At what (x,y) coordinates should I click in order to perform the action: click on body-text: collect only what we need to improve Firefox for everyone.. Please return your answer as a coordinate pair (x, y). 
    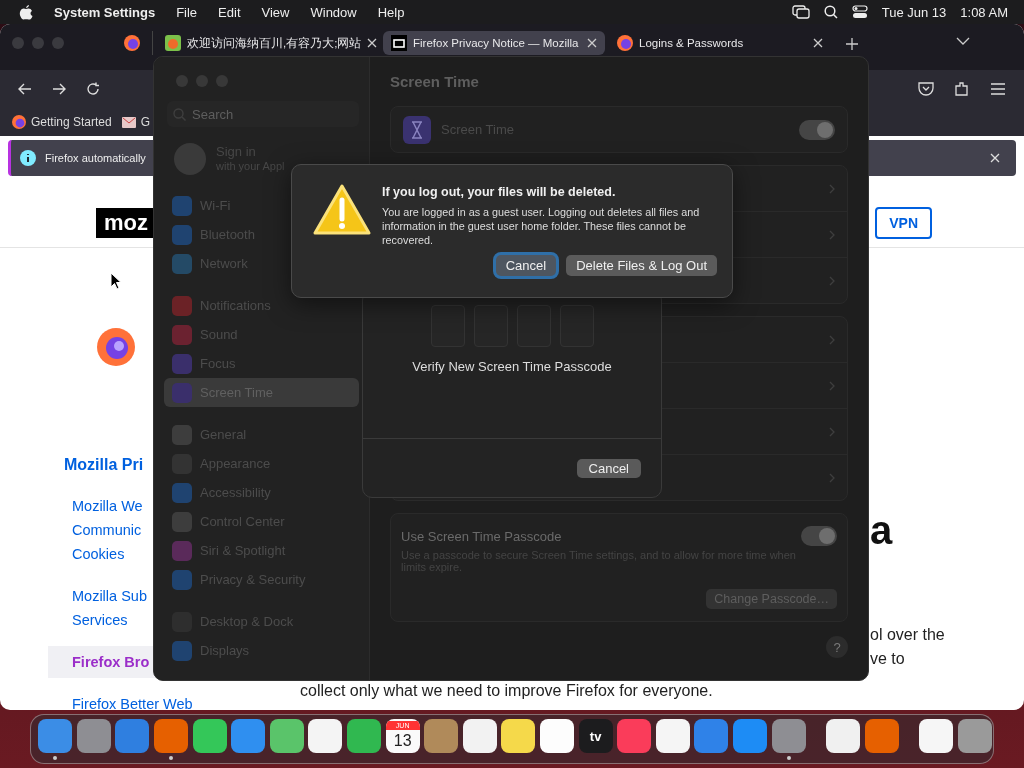
    Looking at the image, I should click on (507, 691).